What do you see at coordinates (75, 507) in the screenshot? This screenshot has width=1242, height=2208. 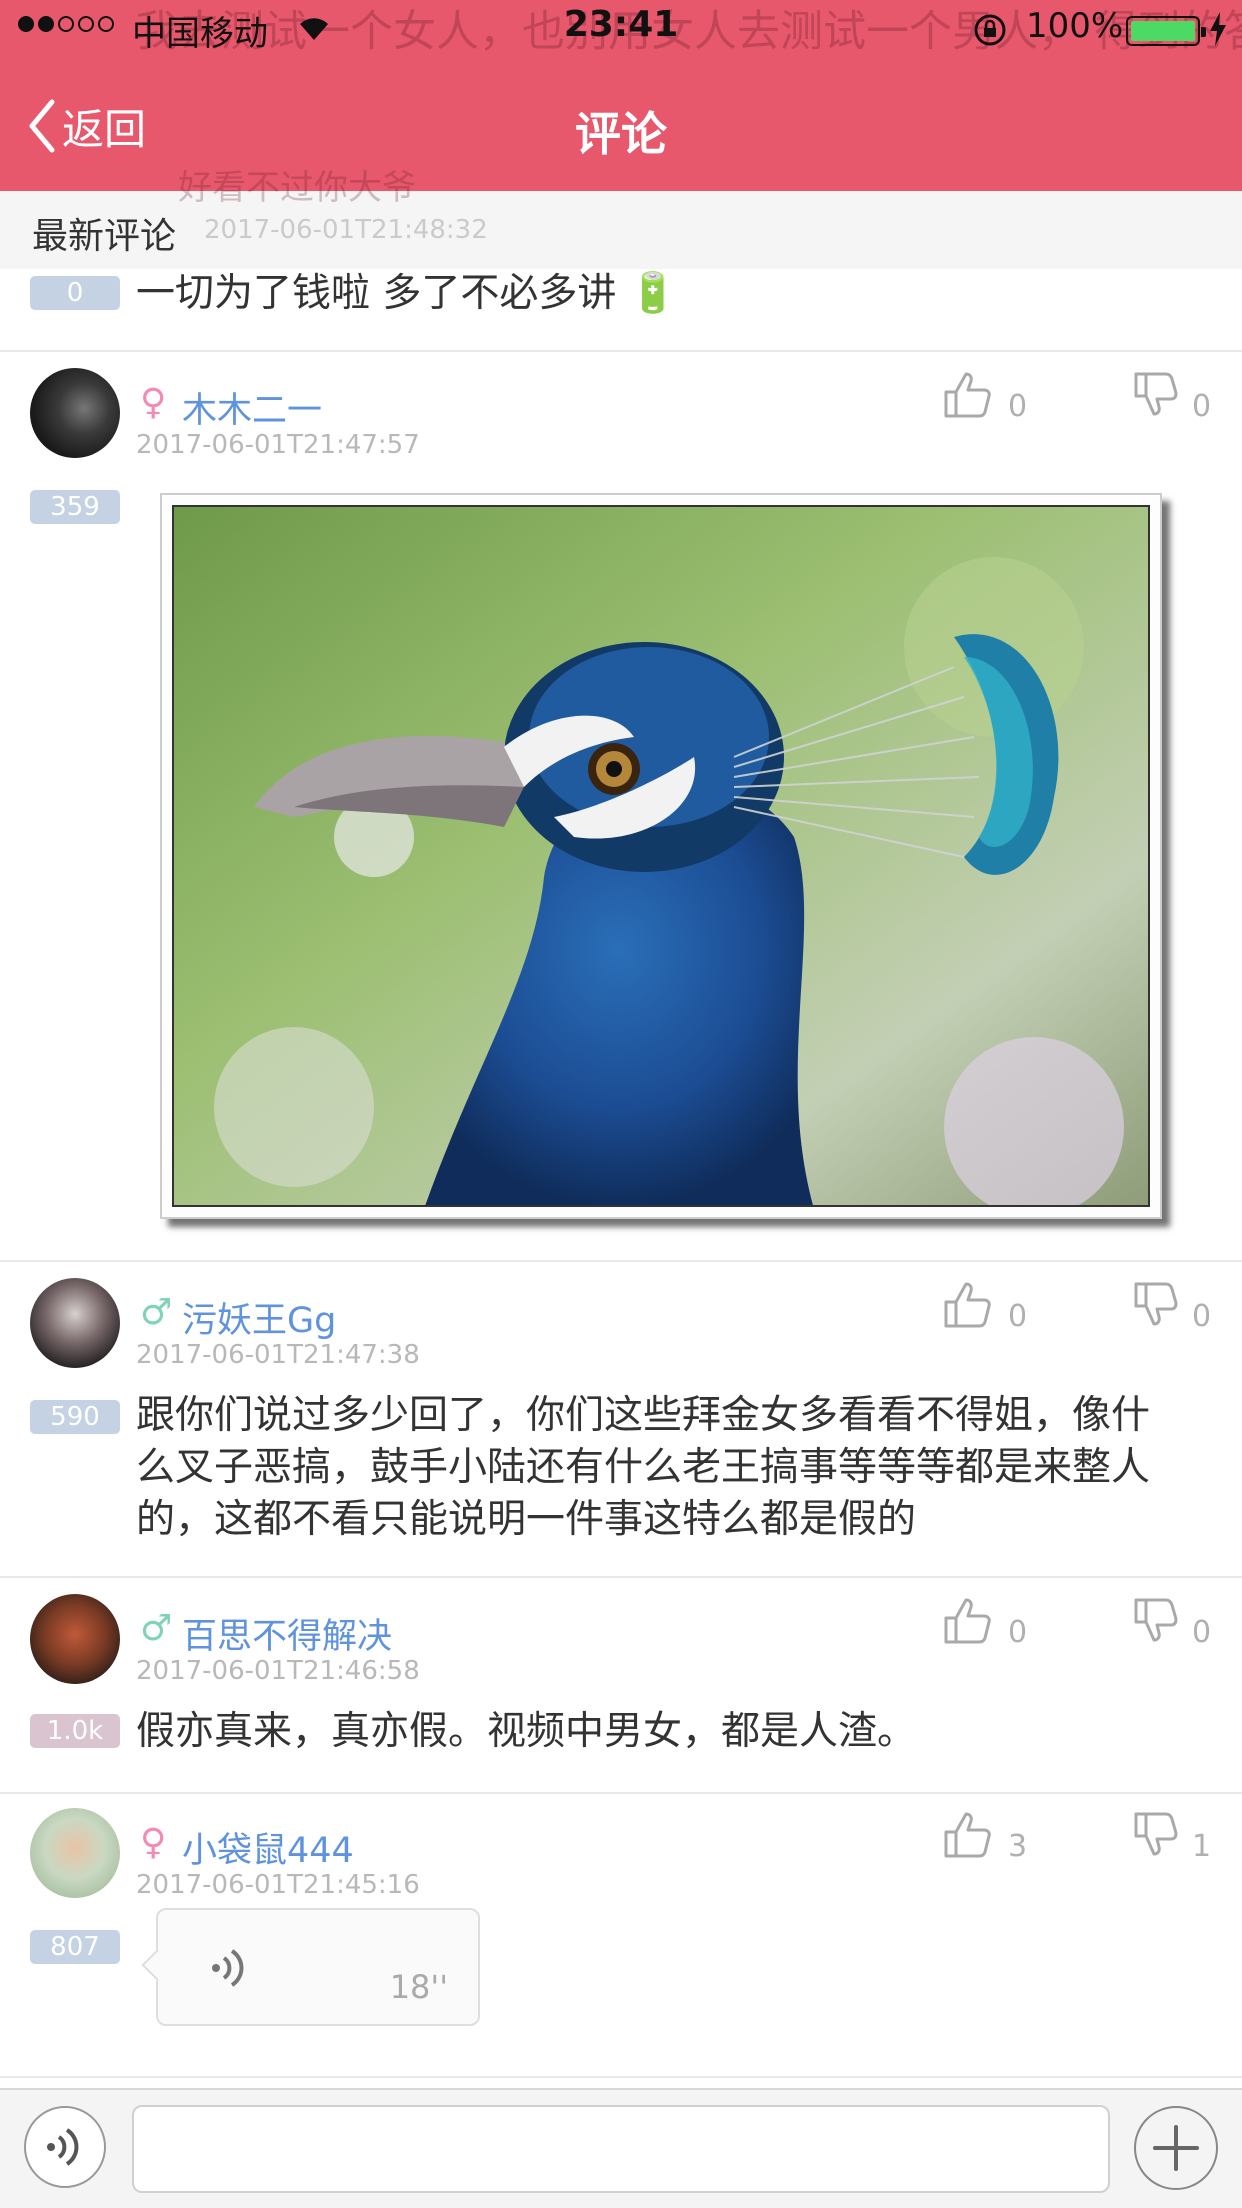 I see `play-count-badge: 359` at bounding box center [75, 507].